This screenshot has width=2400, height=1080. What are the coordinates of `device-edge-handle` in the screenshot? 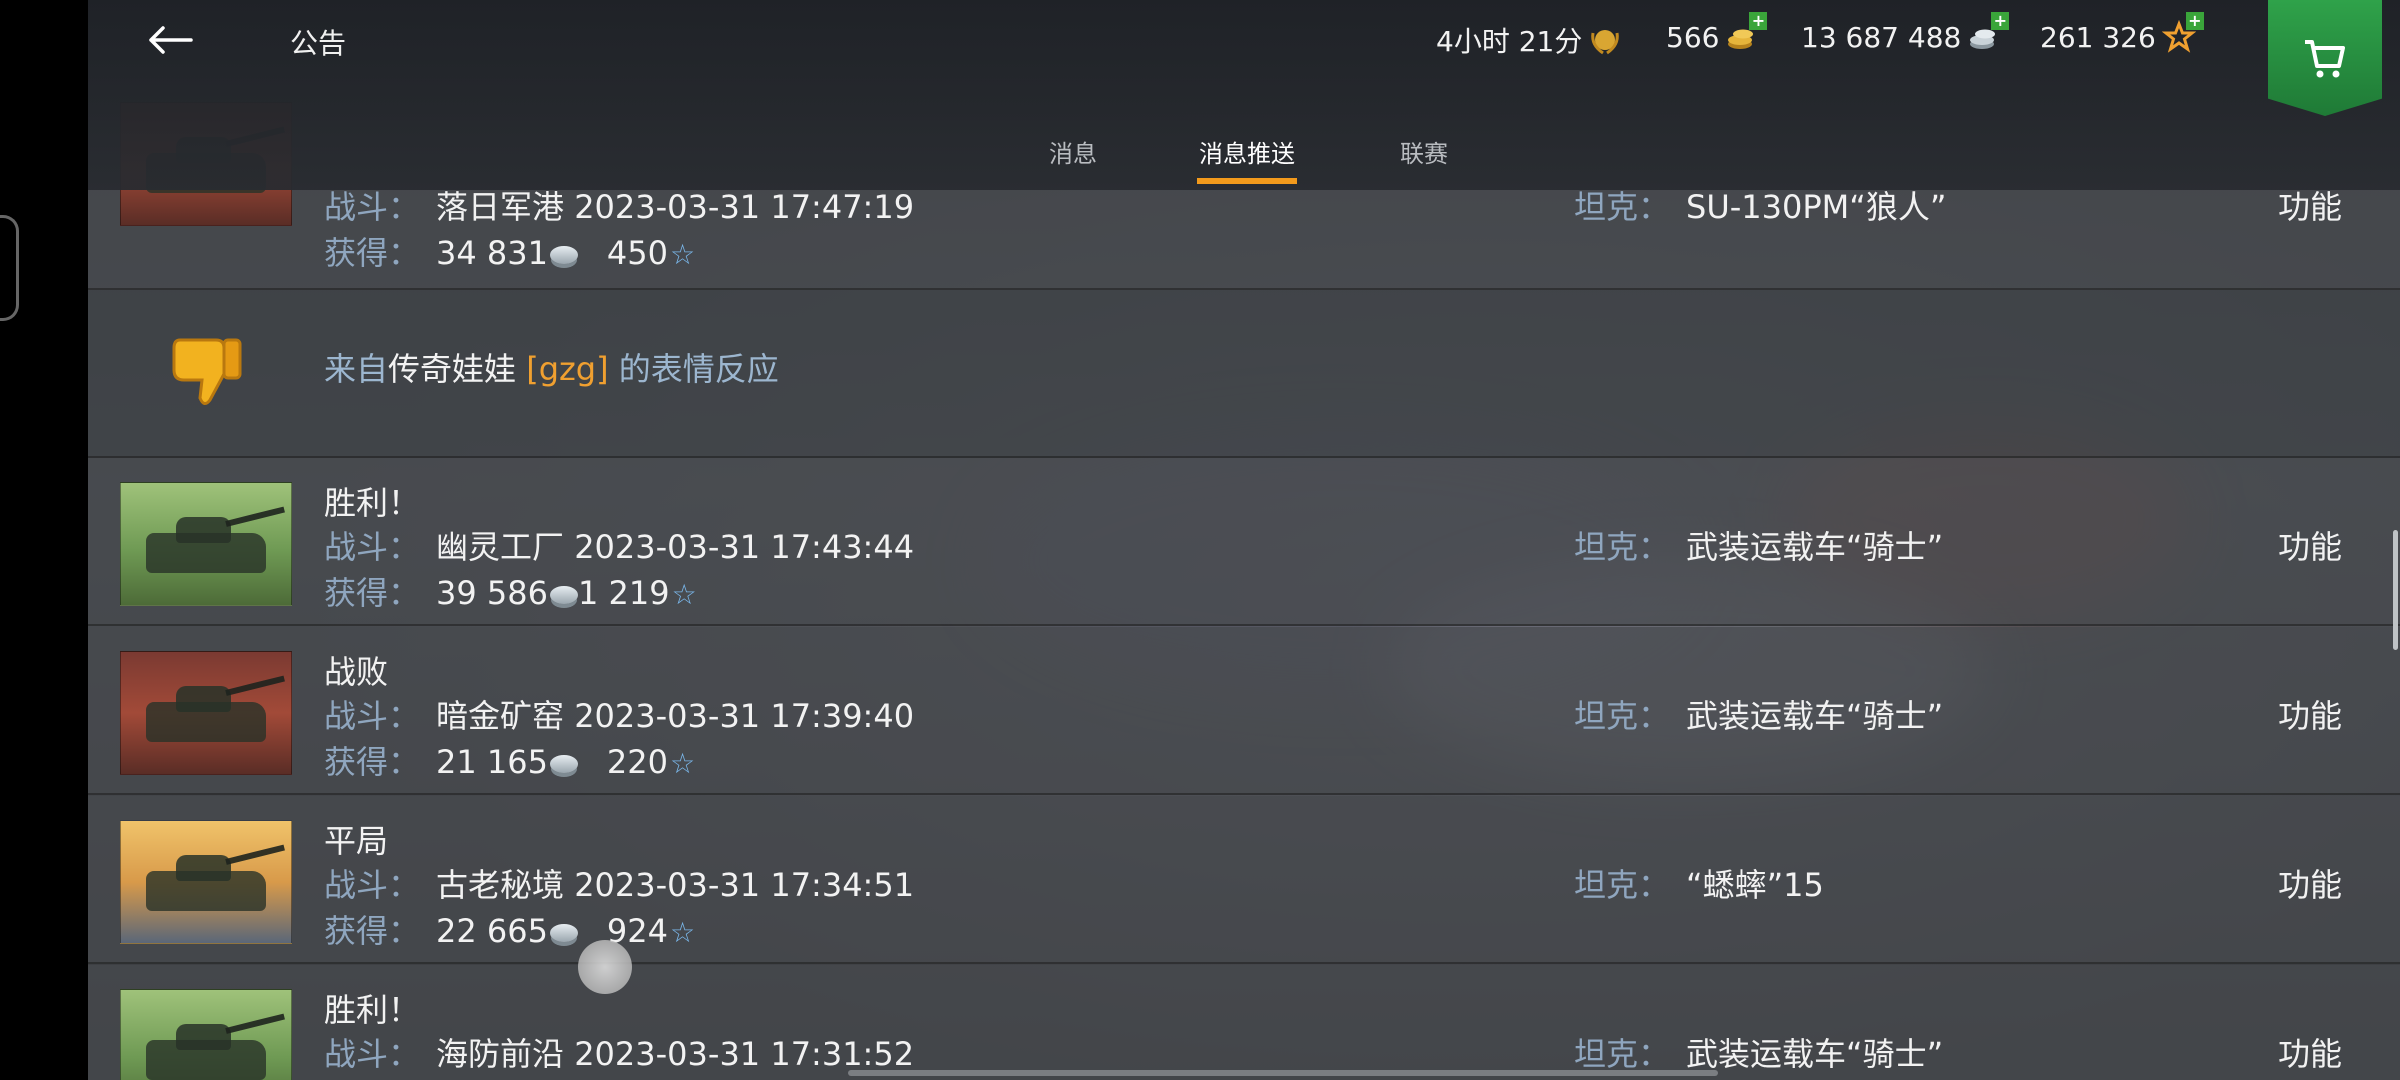 It's located at (9, 268).